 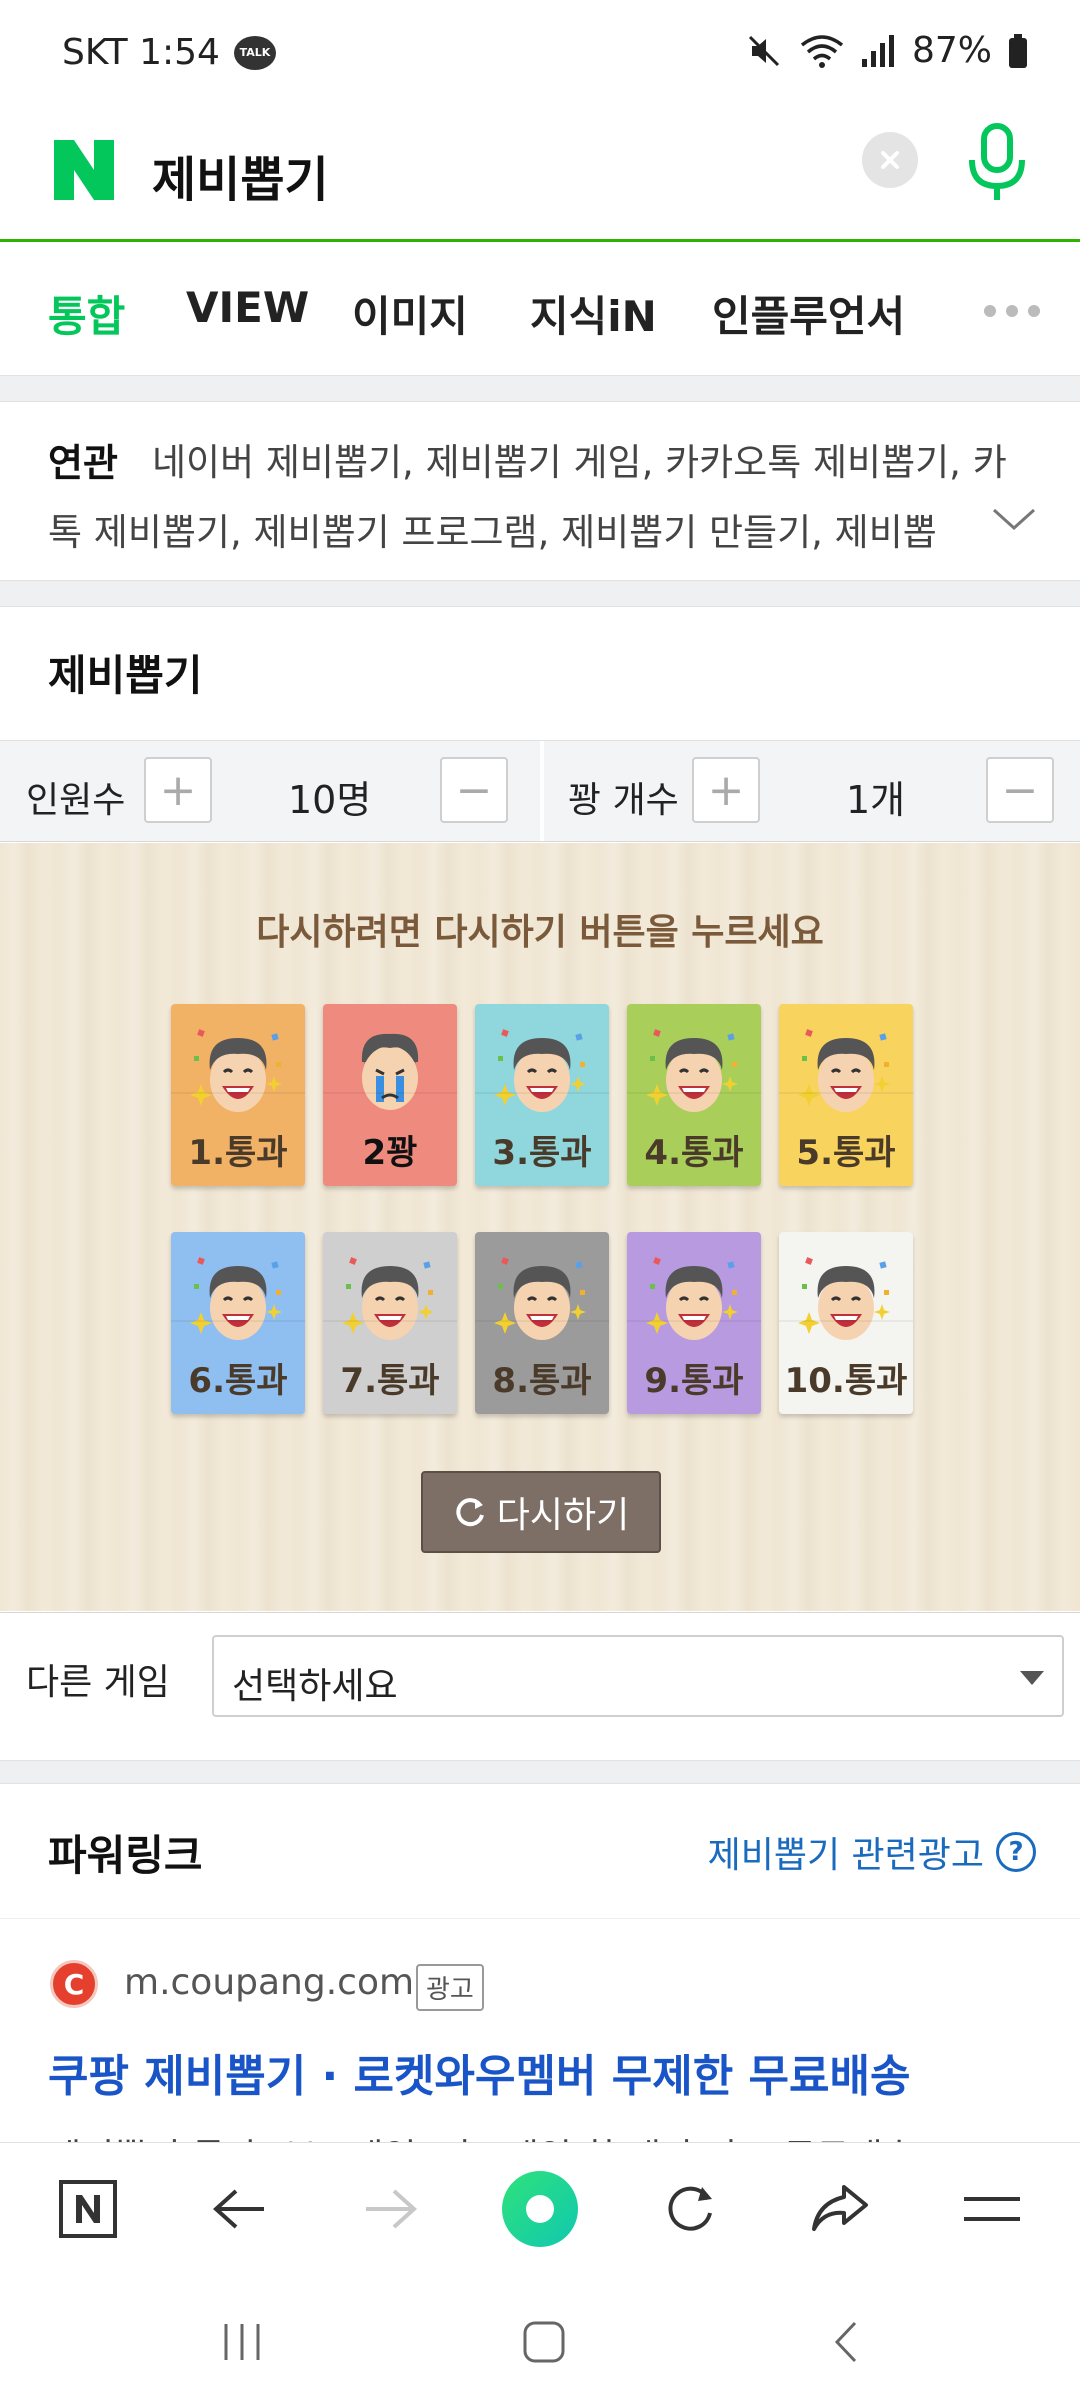 What do you see at coordinates (410, 313) in the screenshot?
I see `tab-image: 이미지` at bounding box center [410, 313].